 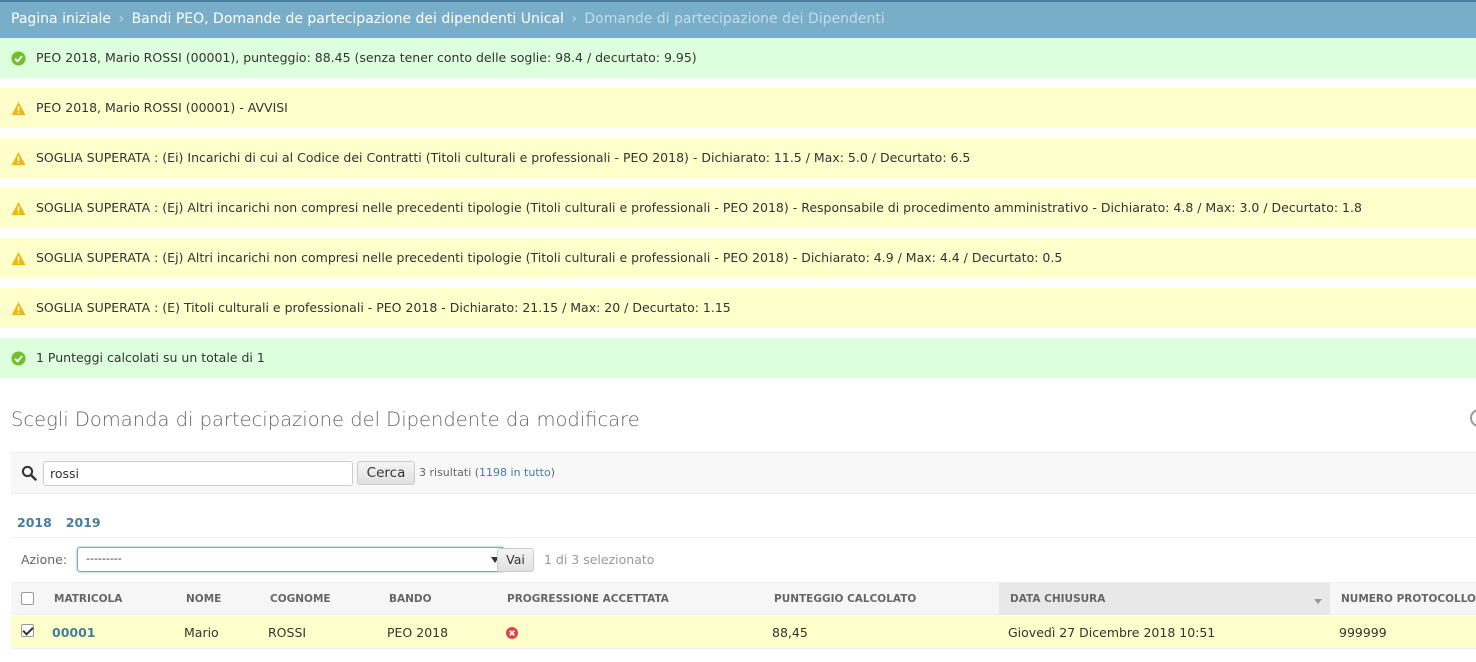 What do you see at coordinates (386, 473) in the screenshot?
I see `search-button: Cerca` at bounding box center [386, 473].